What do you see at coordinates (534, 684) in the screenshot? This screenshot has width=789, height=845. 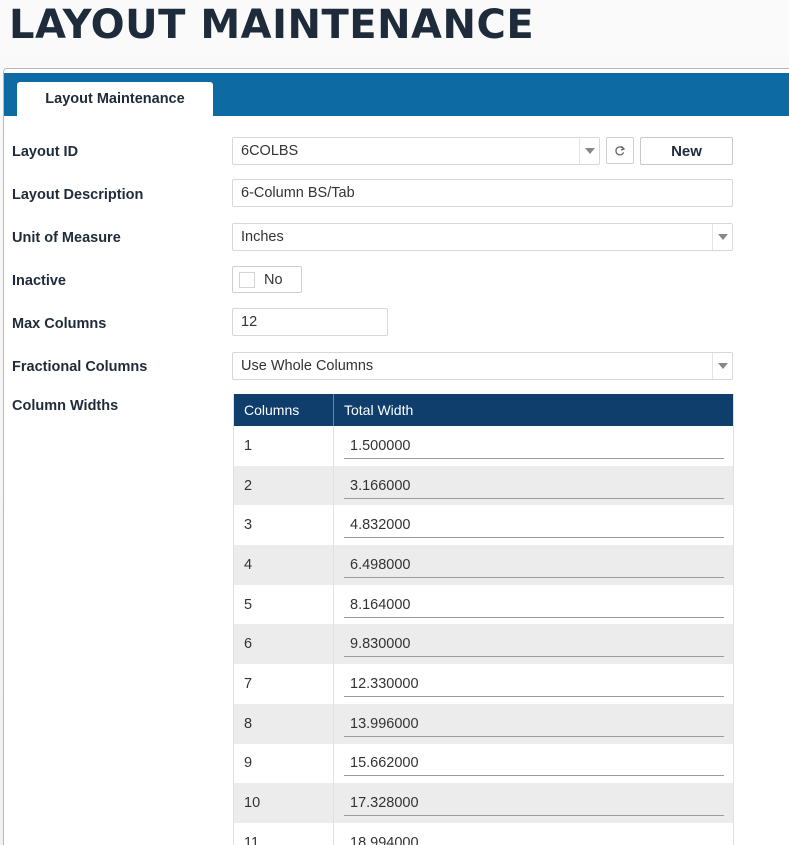 I see `total-width-input: 12.330000` at bounding box center [534, 684].